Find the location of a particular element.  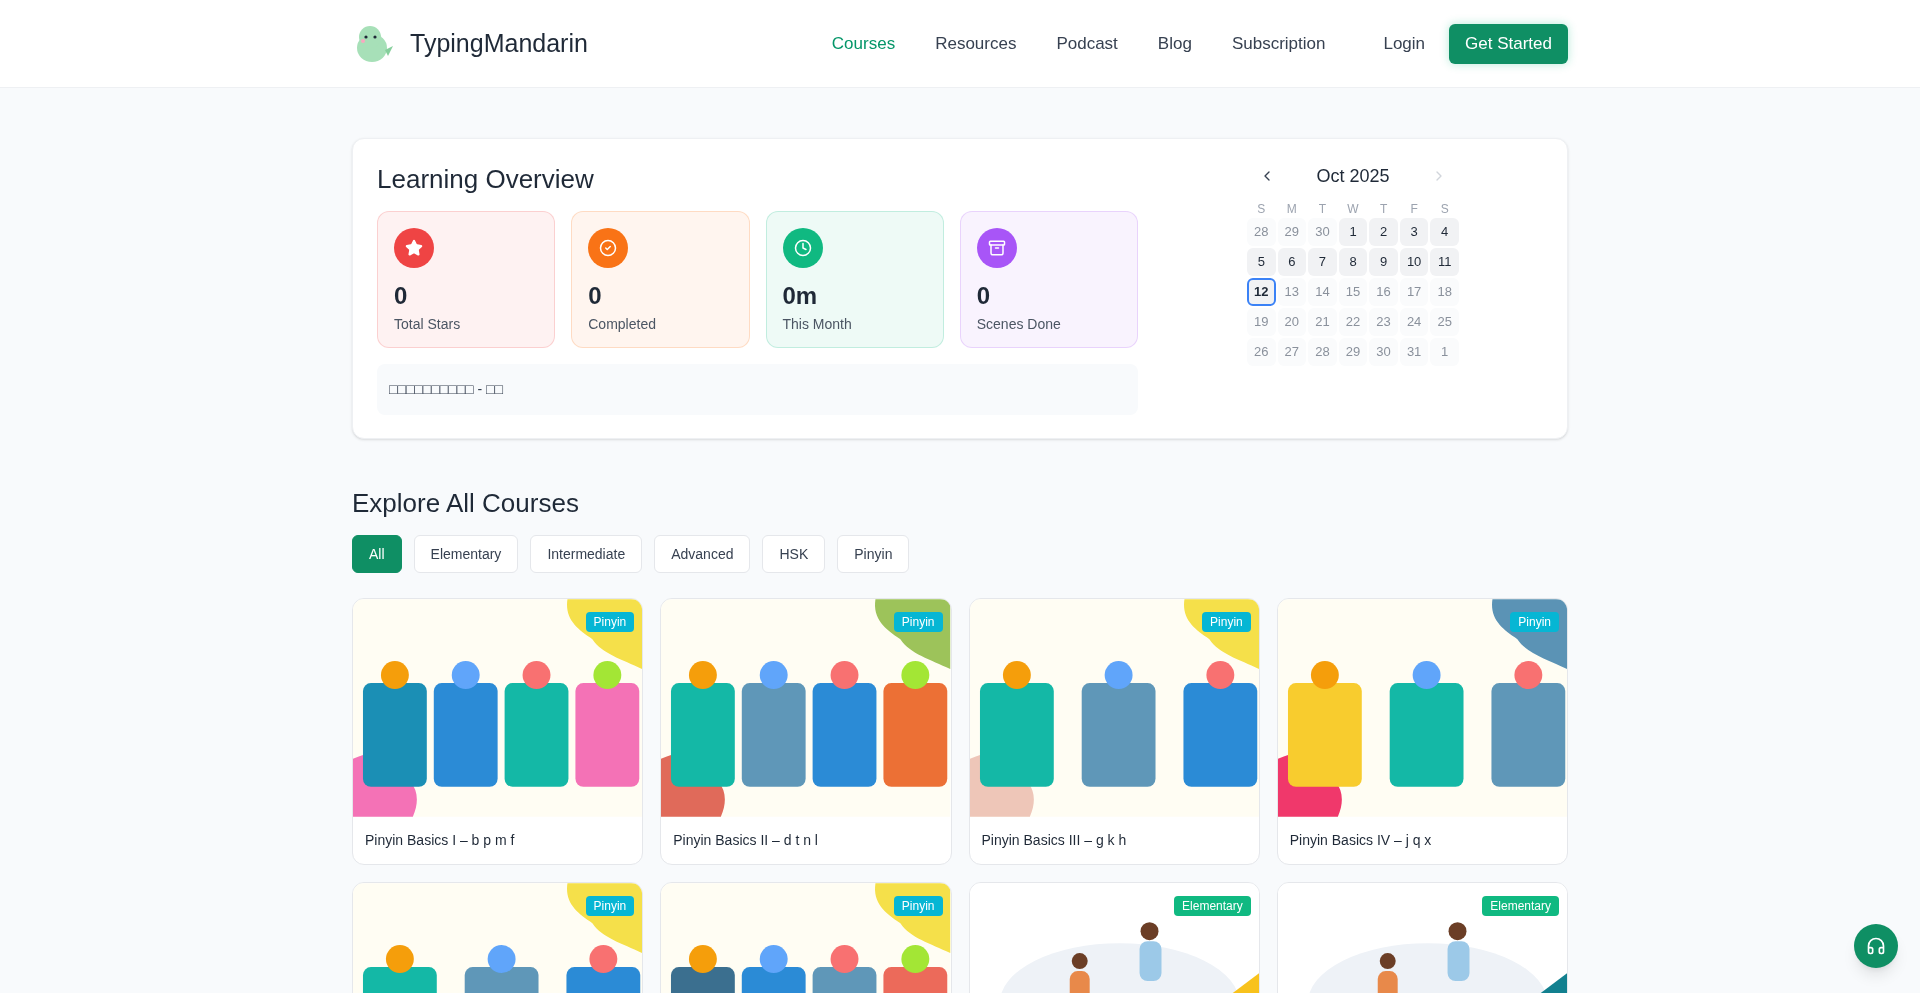

calendar-day: 26 is located at coordinates (1261, 352).